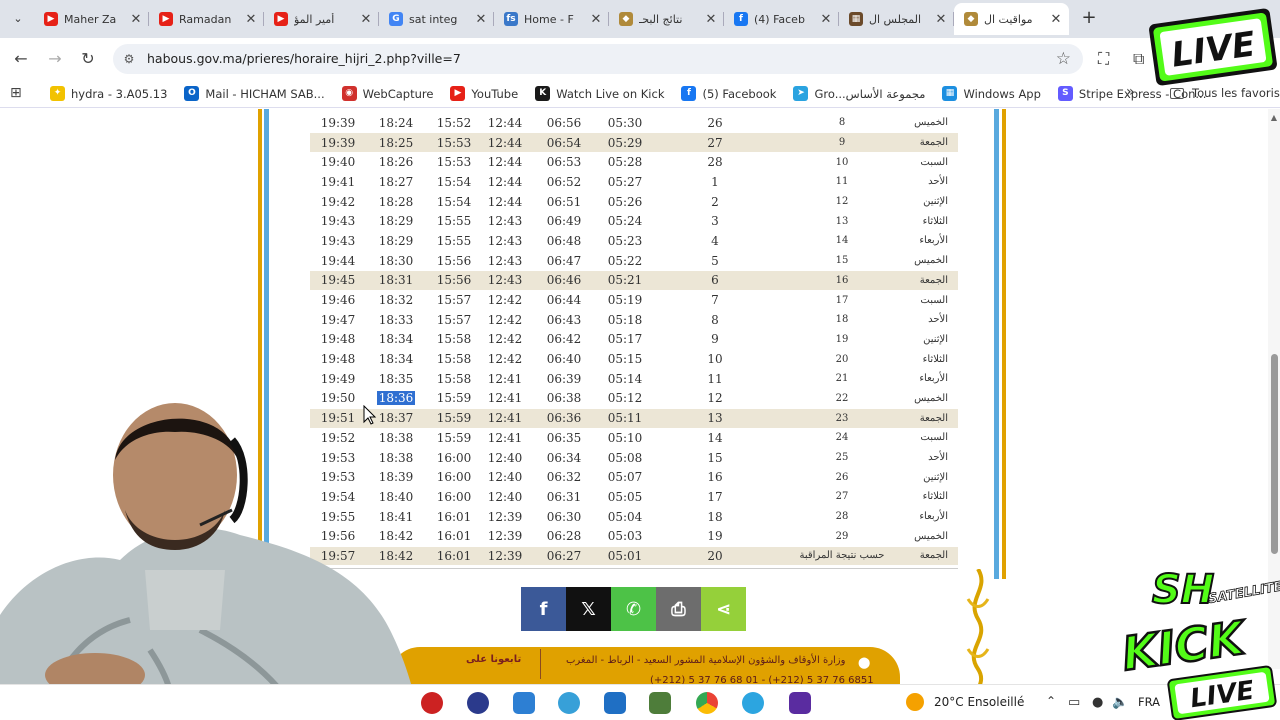 Image resolution: width=1280 pixels, height=720 pixels. I want to click on cell-fajr: 05:11, so click(625, 418).